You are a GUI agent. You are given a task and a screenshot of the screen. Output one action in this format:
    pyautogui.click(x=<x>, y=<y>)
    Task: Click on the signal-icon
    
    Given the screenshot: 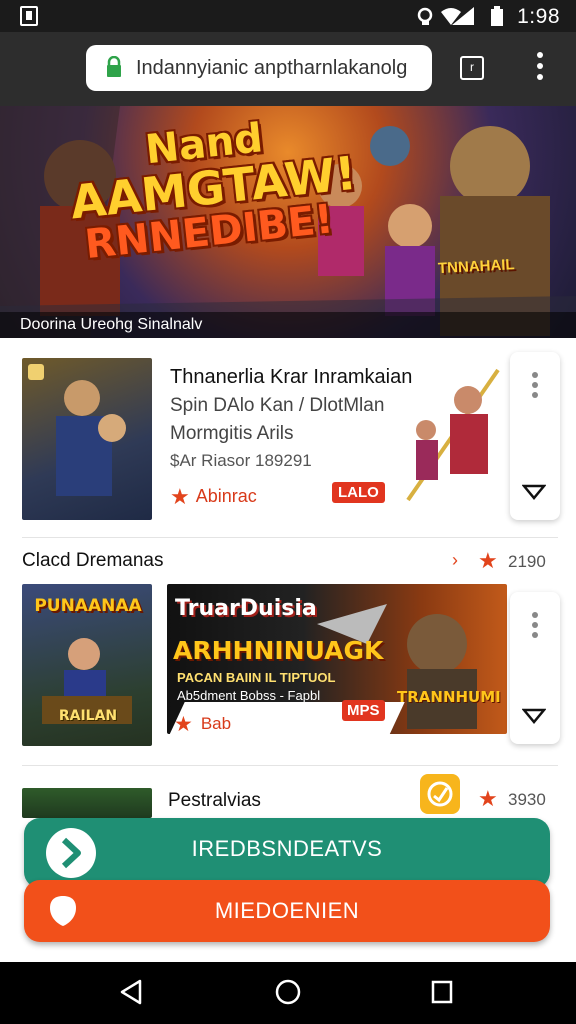 What is the action you would take?
    pyautogui.click(x=463, y=16)
    